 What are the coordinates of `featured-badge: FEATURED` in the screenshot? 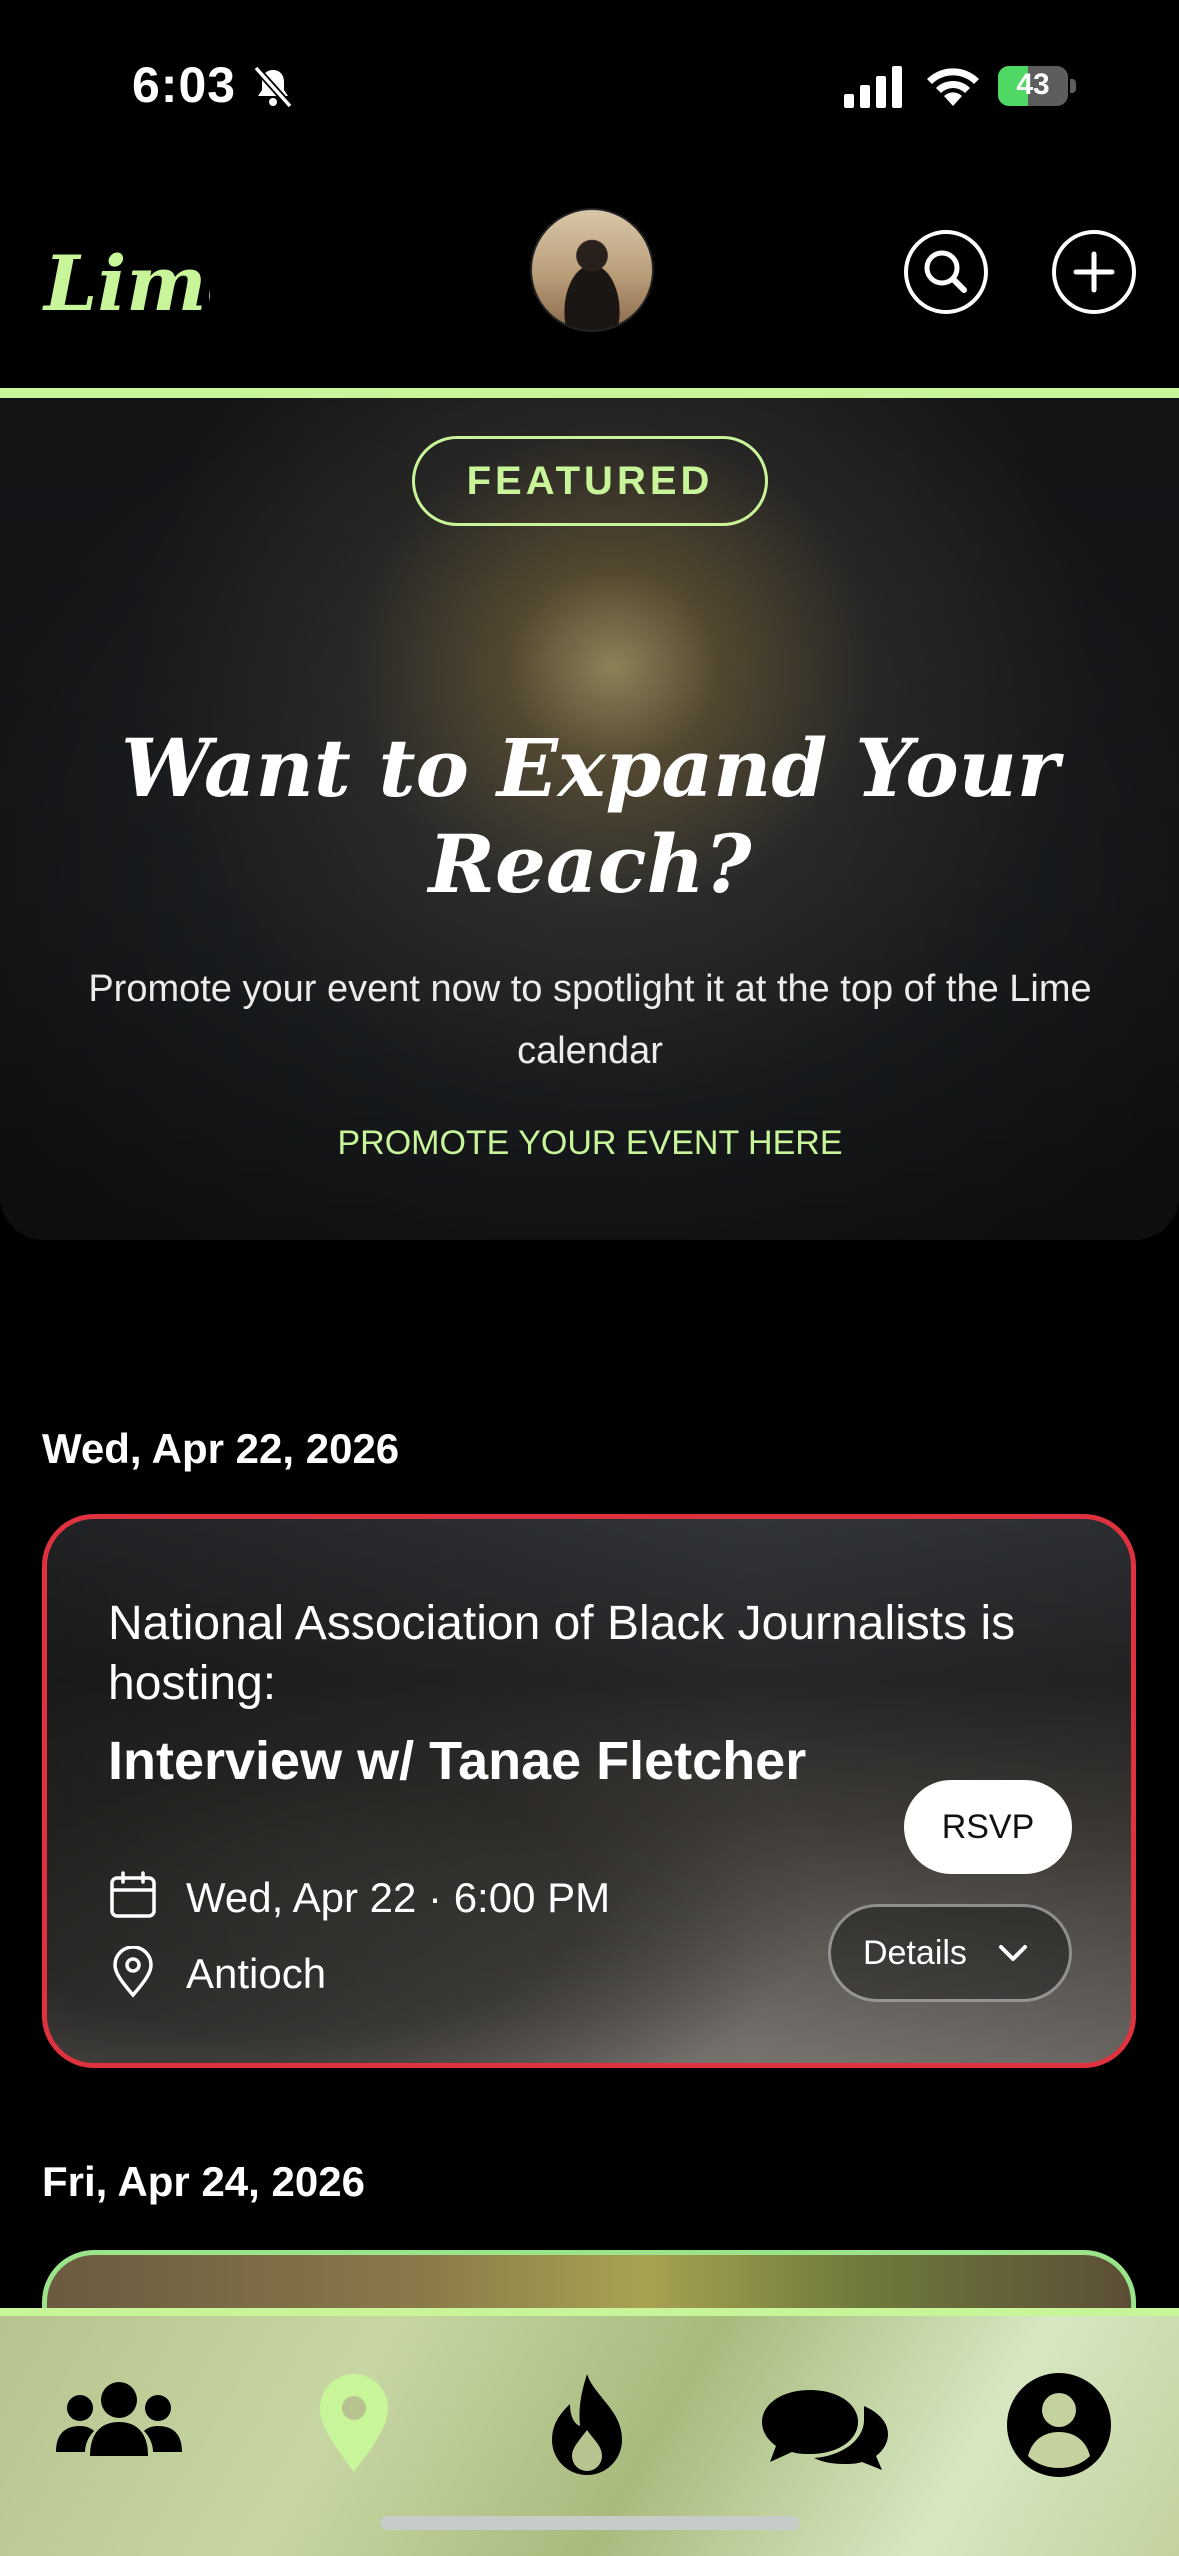 It's located at (590, 481).